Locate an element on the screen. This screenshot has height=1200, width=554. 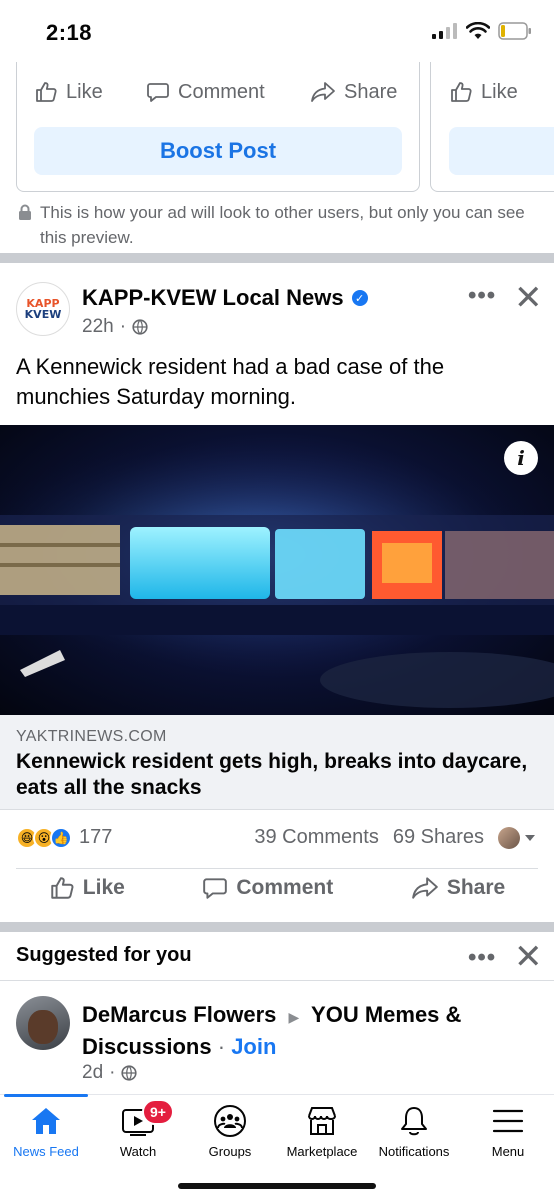
avatar-text-line2: KVEW is located at coordinates (43, 314).